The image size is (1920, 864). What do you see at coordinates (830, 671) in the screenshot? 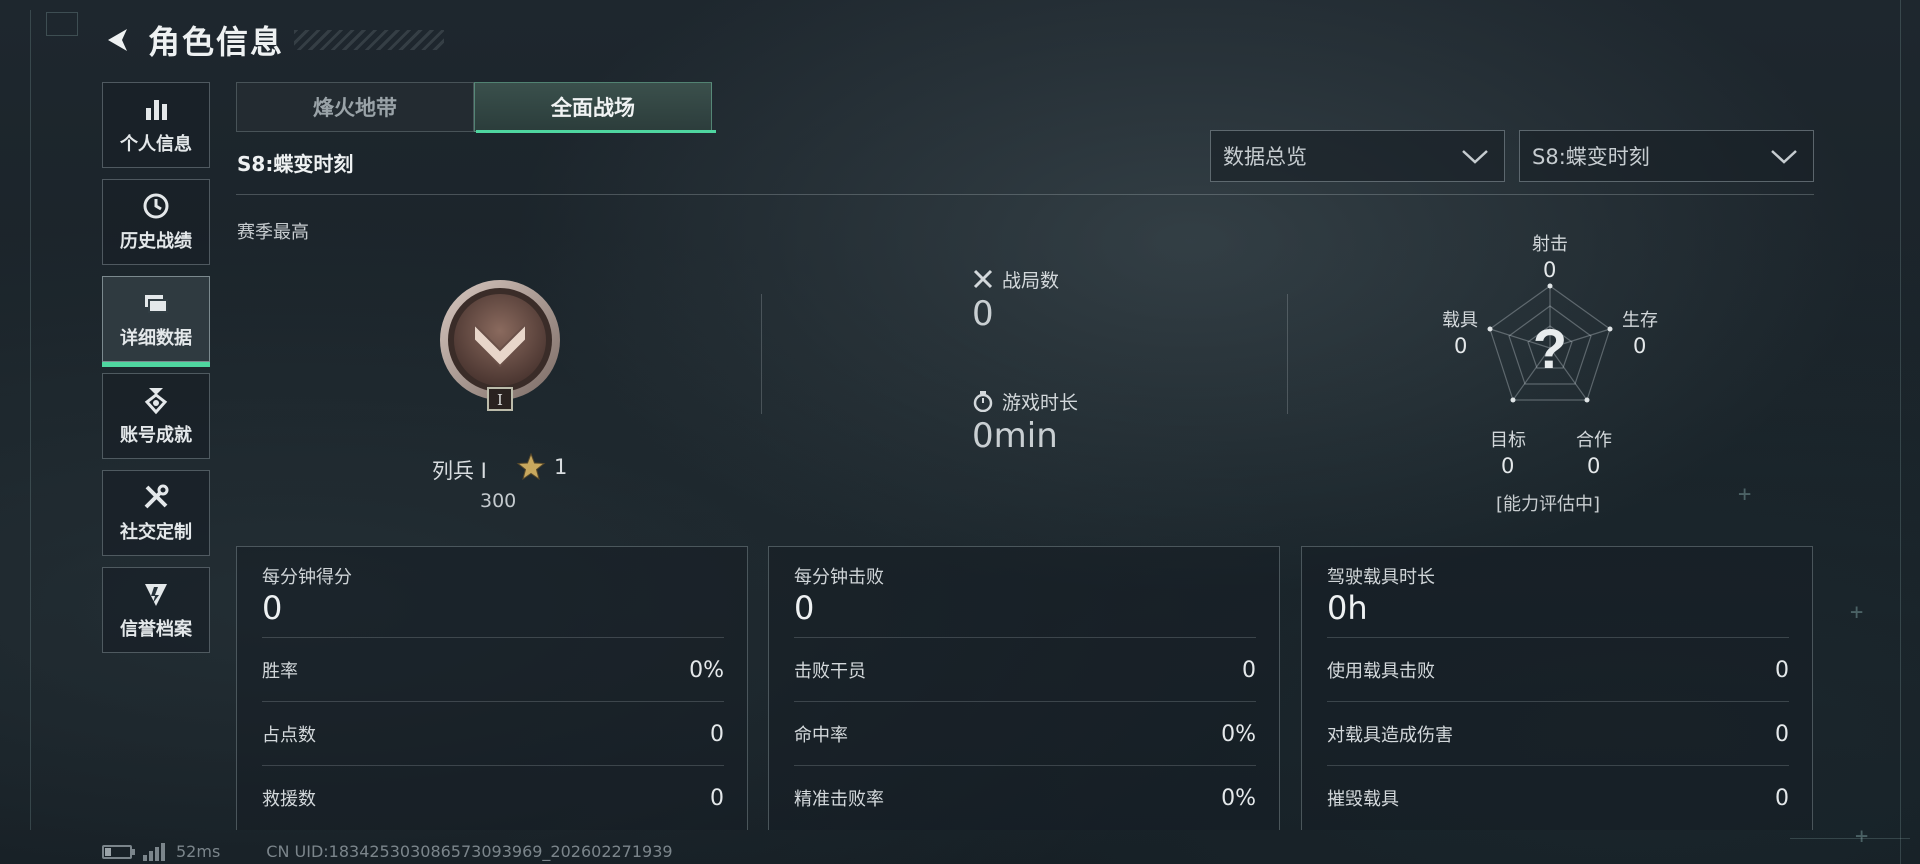
I see `stat-label: 击败干员` at bounding box center [830, 671].